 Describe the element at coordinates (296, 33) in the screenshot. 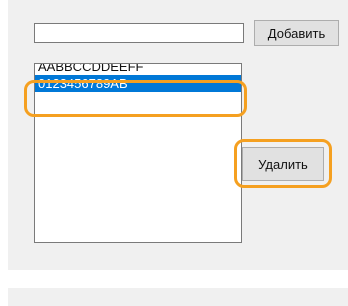

I see `add-button: Добавить` at that location.